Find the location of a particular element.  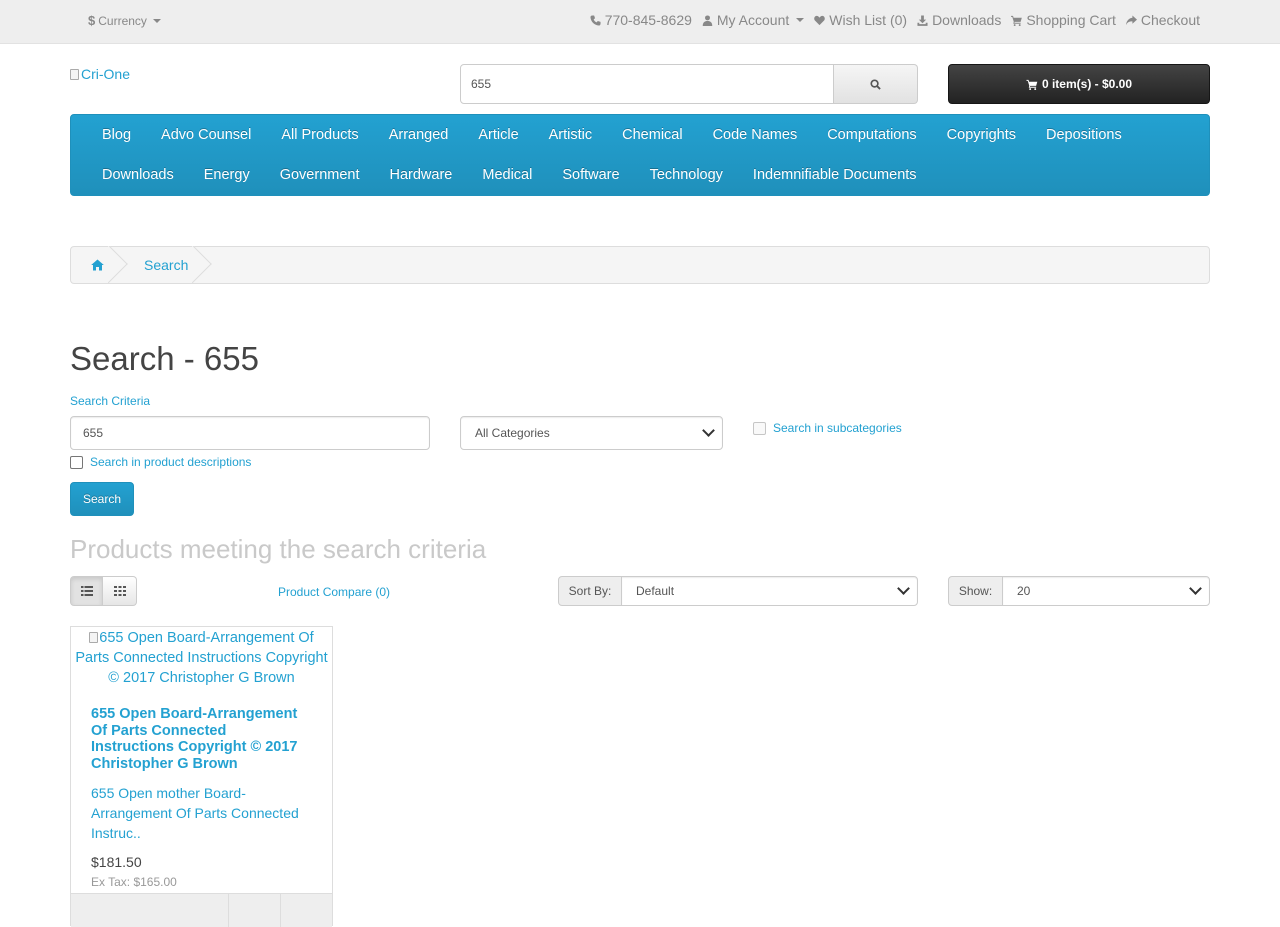

checkout-link: Checkout is located at coordinates (1162, 20).